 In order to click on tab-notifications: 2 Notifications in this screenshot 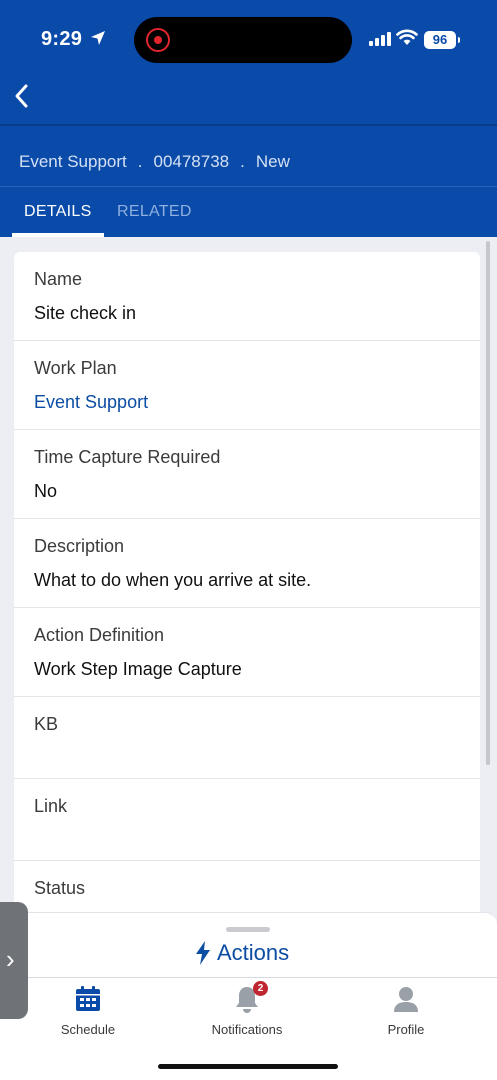, I will do `click(247, 1009)`.